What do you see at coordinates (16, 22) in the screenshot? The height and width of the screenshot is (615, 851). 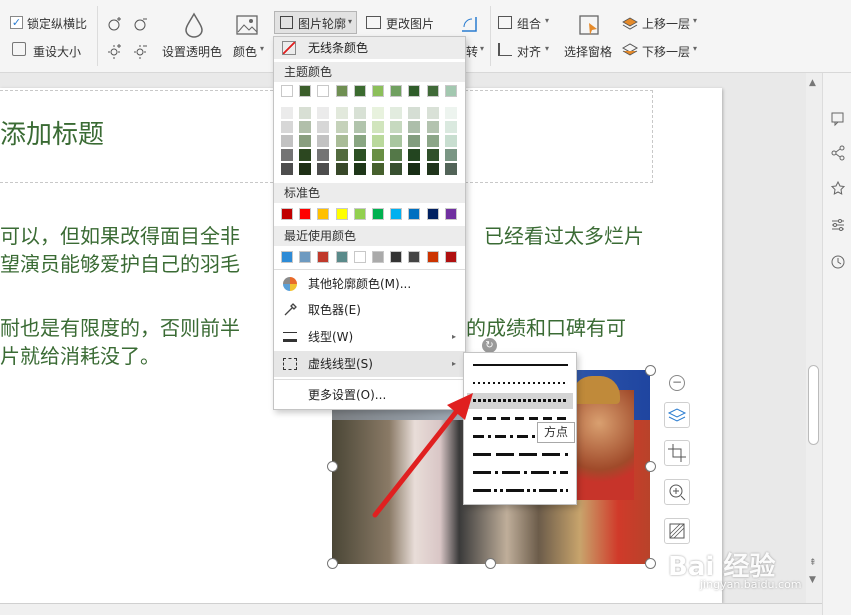 I see `lock-ratio-checkbox: ✓` at bounding box center [16, 22].